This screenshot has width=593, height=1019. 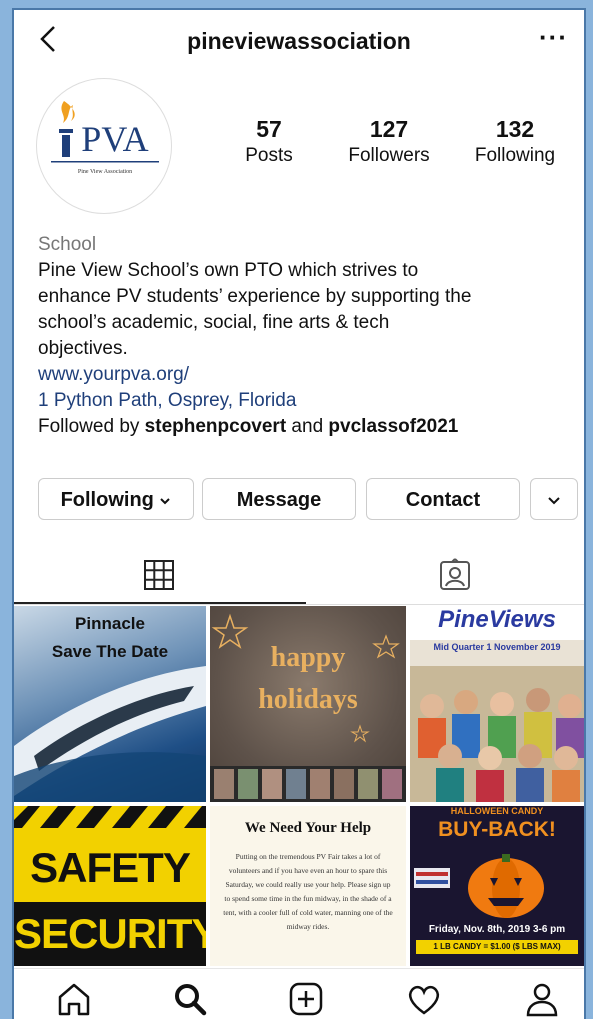 What do you see at coordinates (443, 499) in the screenshot?
I see `contact-button: Contact` at bounding box center [443, 499].